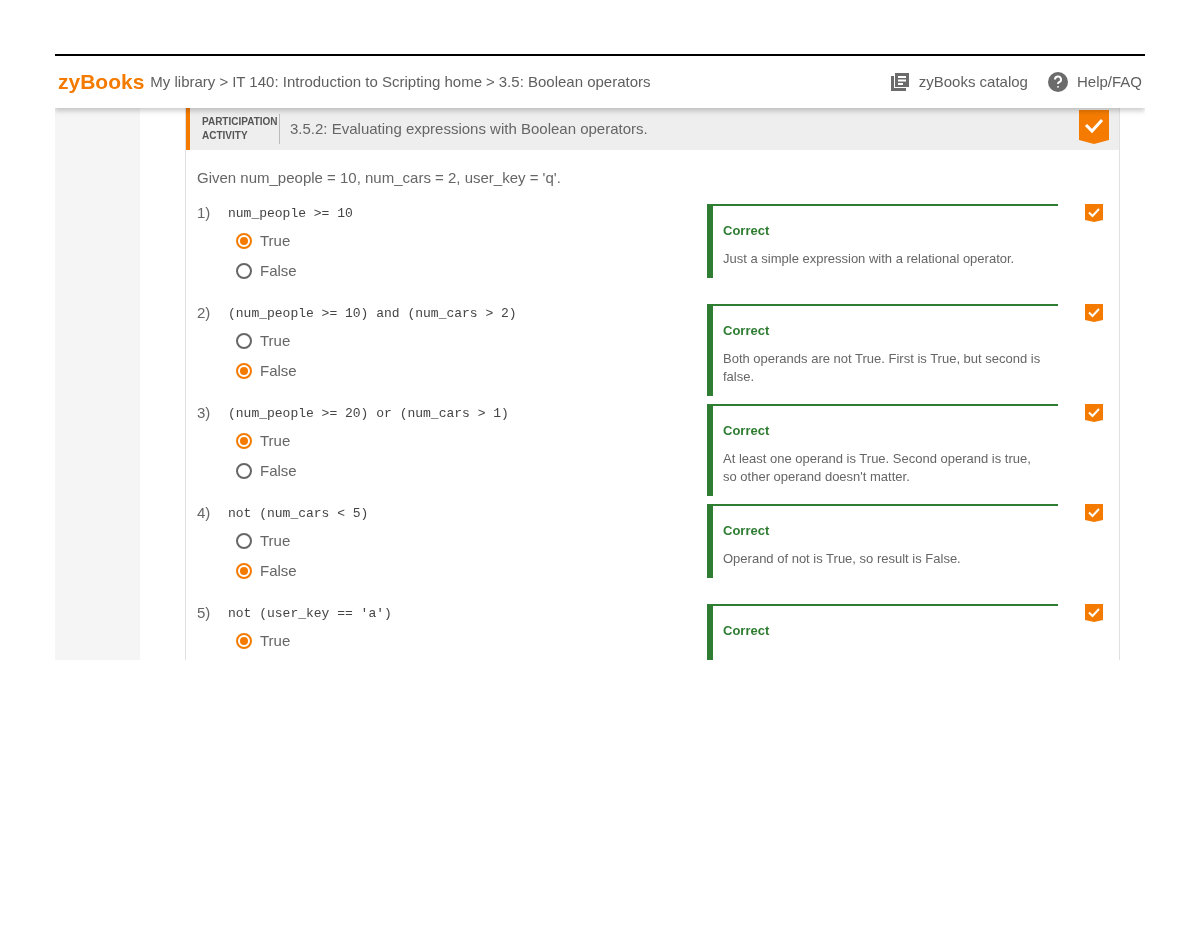  What do you see at coordinates (310, 613) in the screenshot?
I see `code-expression: not (user_key == 'a')` at bounding box center [310, 613].